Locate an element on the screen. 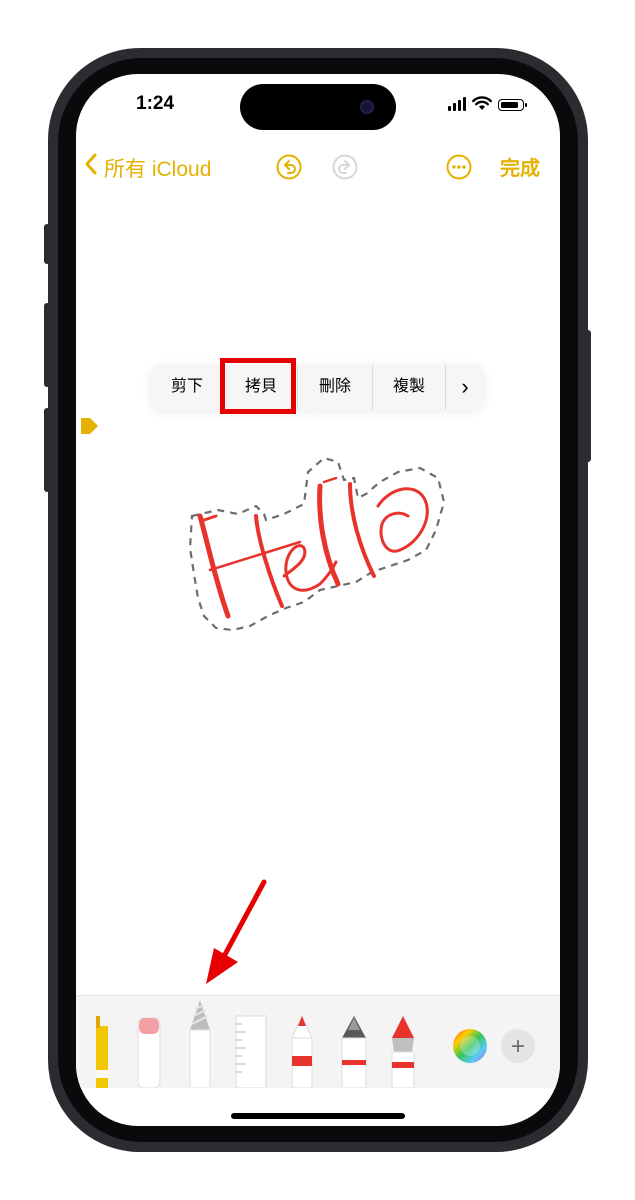  highlighter-tool is located at coordinates (102, 1052).